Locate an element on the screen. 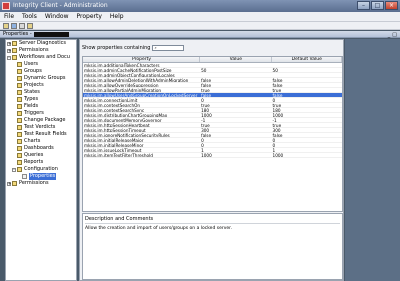  tree-item-label: States is located at coordinates (32, 92).